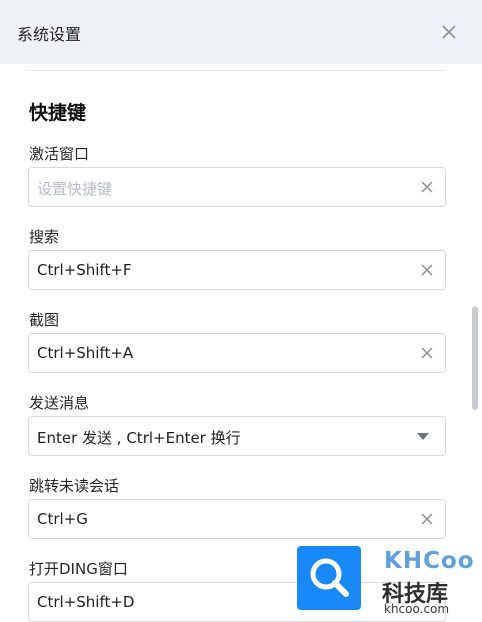 The width and height of the screenshot is (482, 622). I want to click on shortcut-label-search: 搜索, so click(44, 237).